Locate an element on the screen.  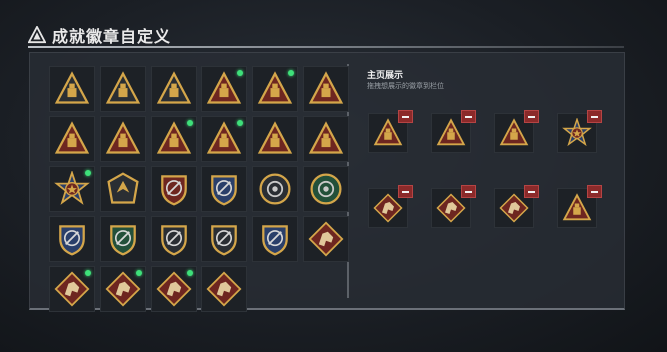
shield-wings-blue-badge-icon is located at coordinates (224, 190).